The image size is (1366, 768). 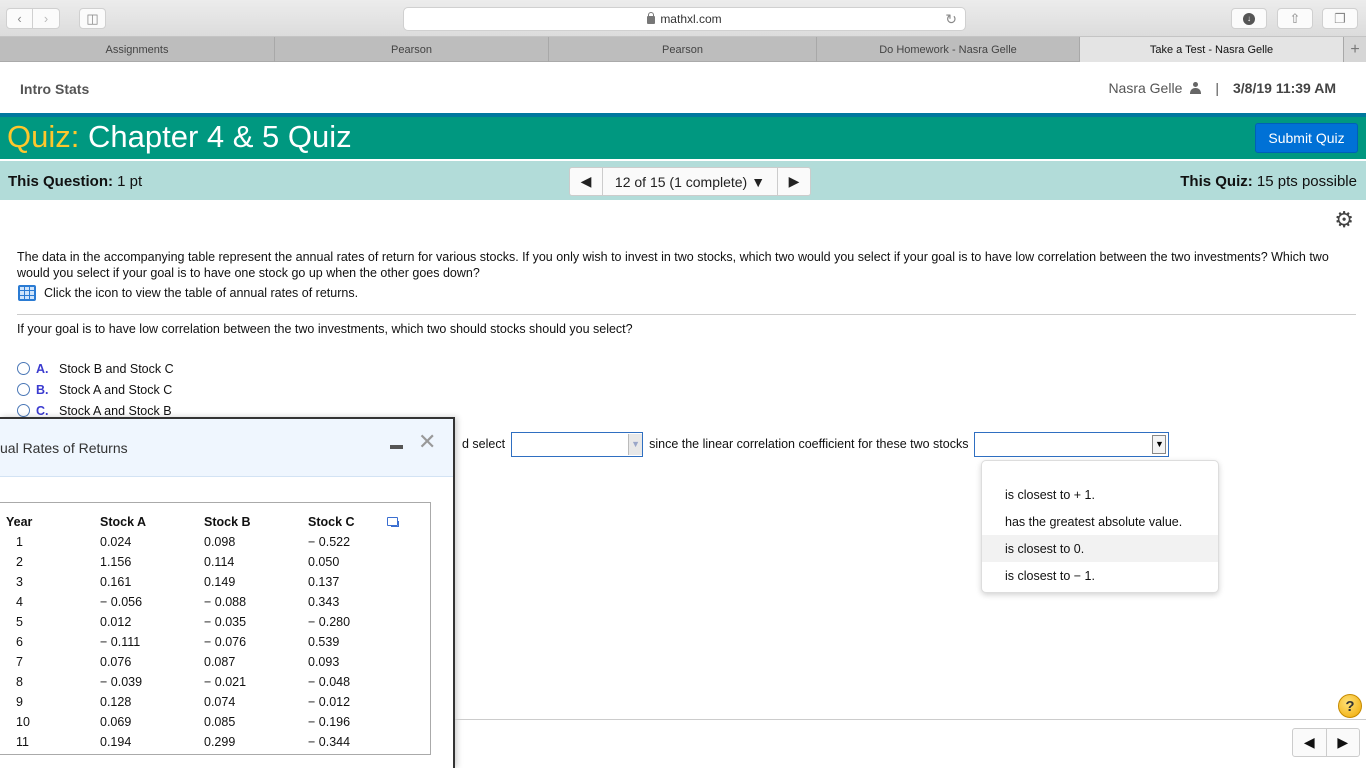 I want to click on option-text: Stock A and Stock B, so click(x=115, y=410).